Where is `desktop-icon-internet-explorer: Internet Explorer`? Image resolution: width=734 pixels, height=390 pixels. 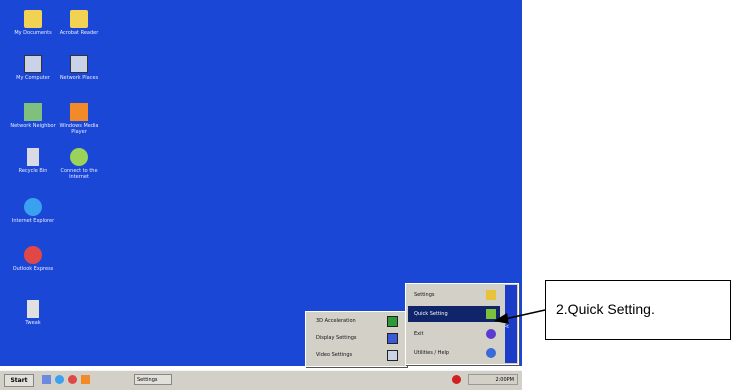
desktop-icon-internet-explorer: Internet Explorer is located at coordinates (33, 211).